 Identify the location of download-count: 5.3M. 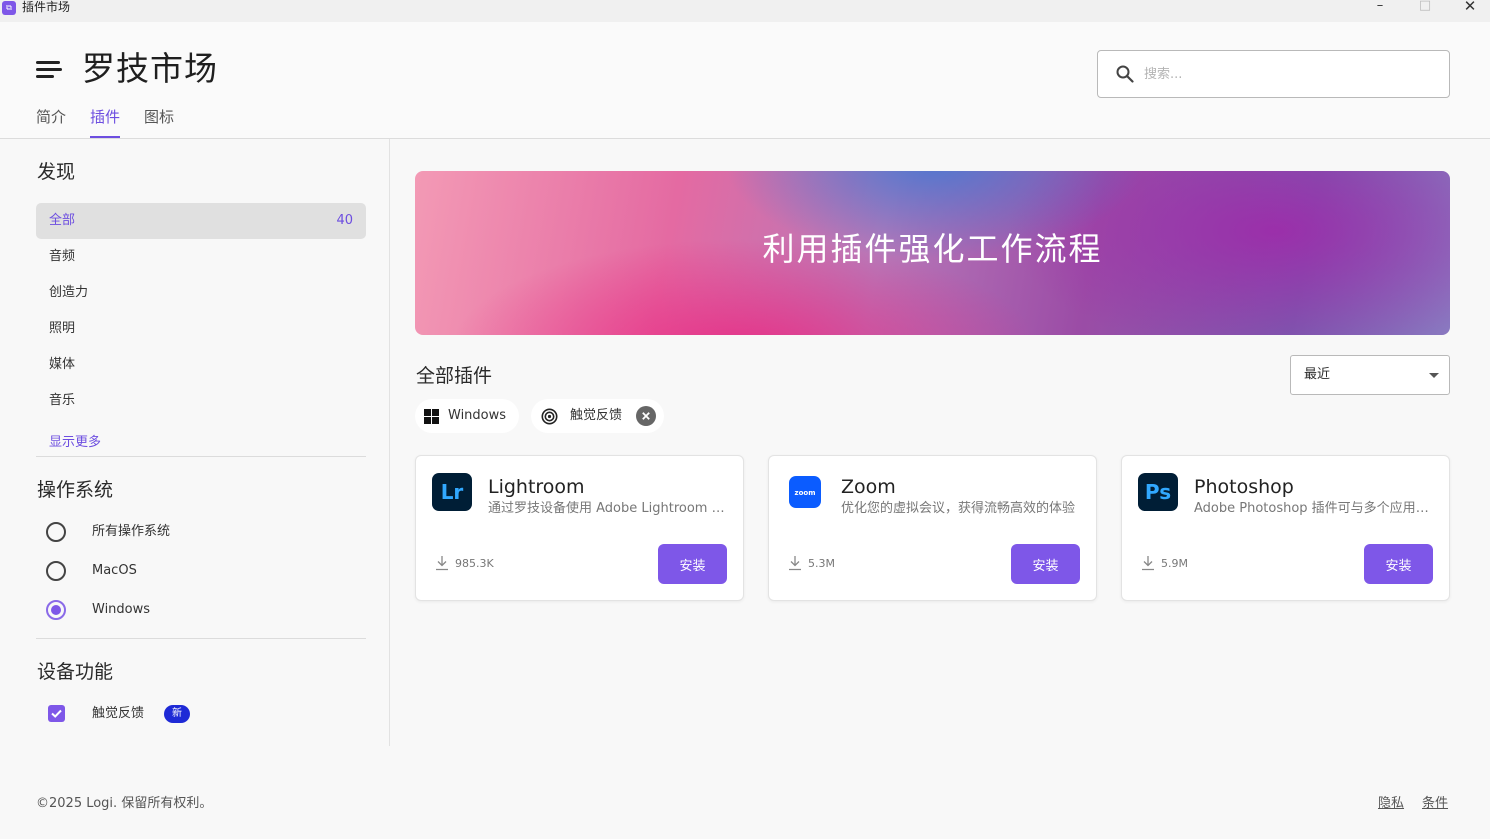
(821, 563).